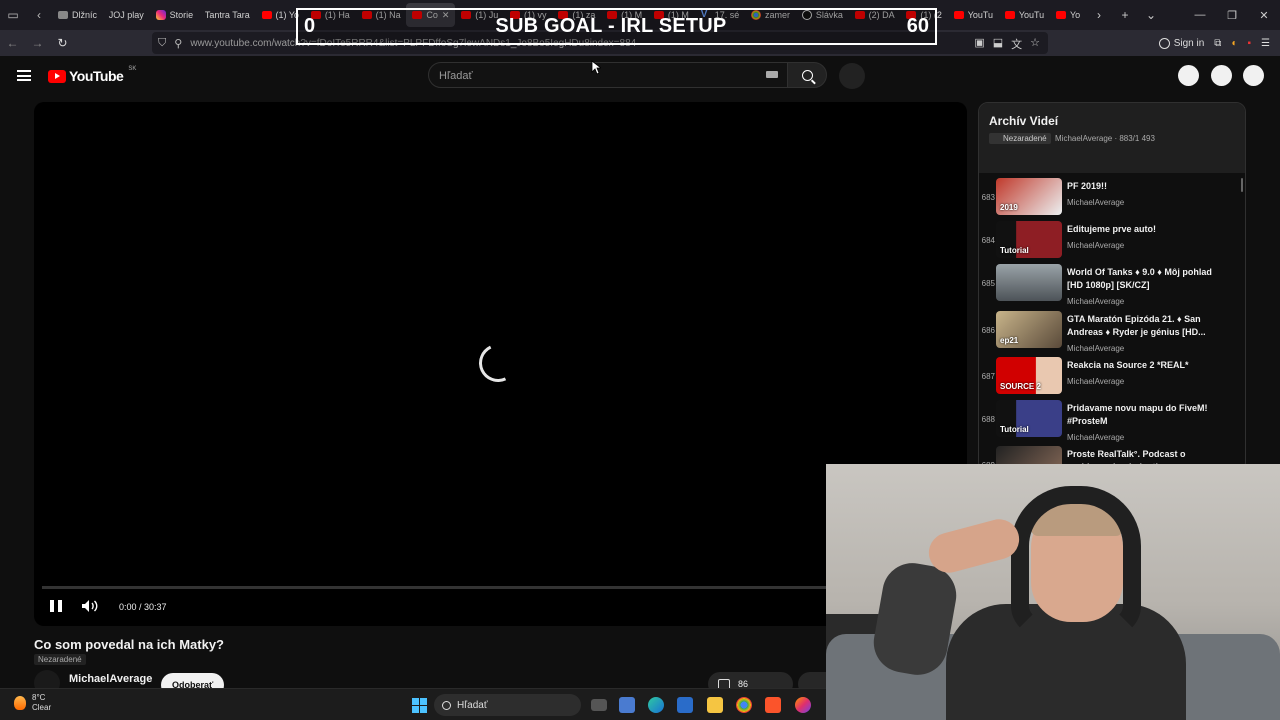  What do you see at coordinates (1068, 15) in the screenshot?
I see `browser-tab: Yo` at bounding box center [1068, 15].